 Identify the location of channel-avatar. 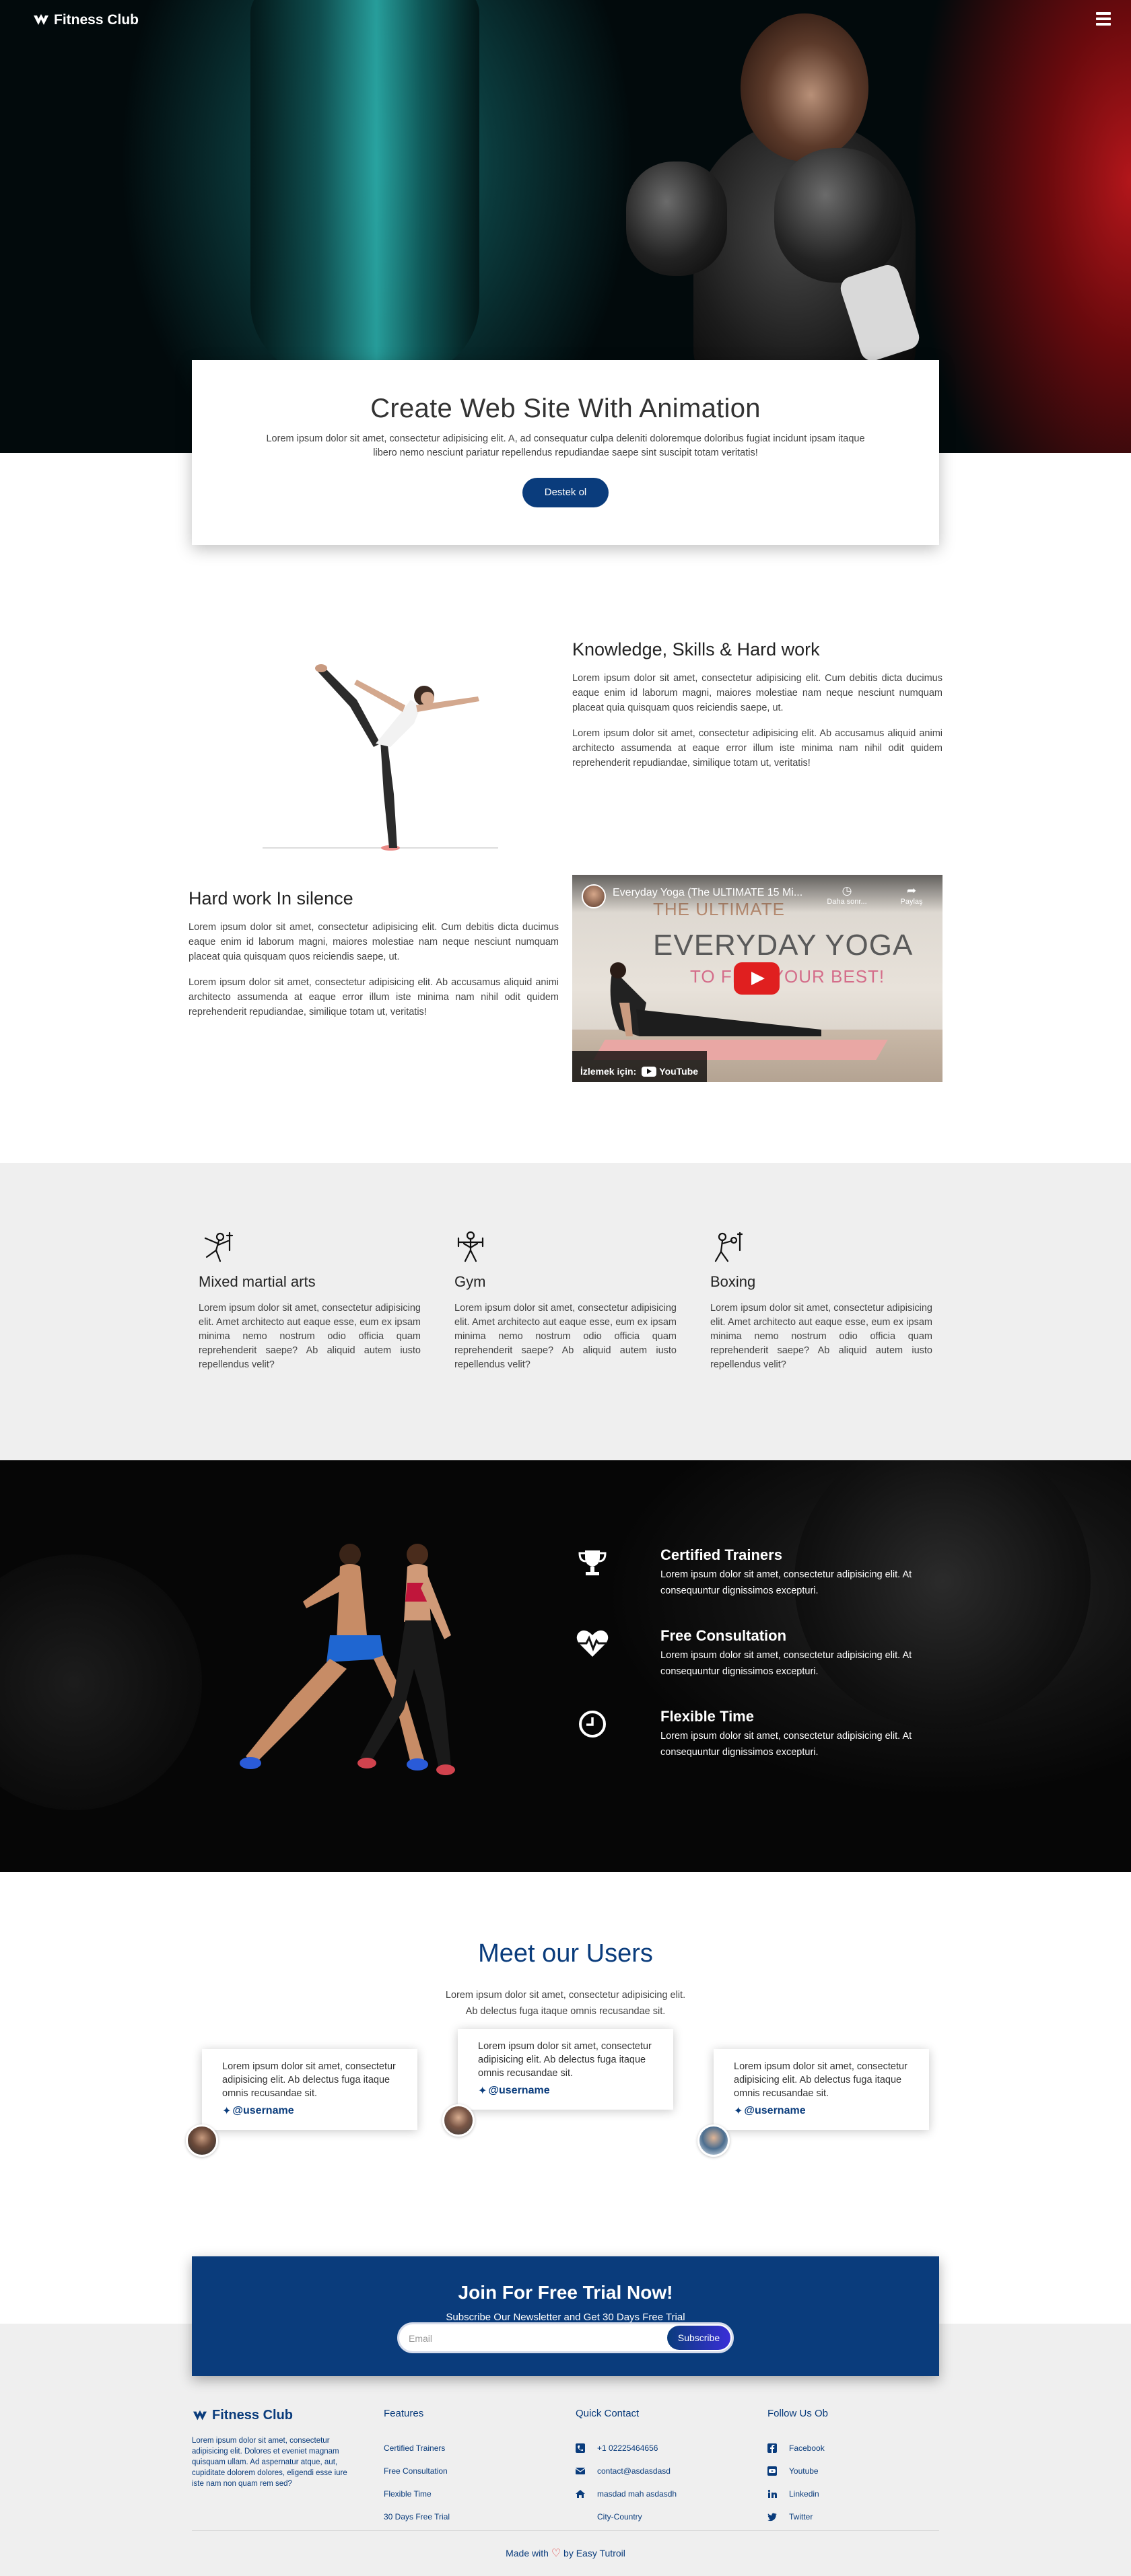
(594, 896).